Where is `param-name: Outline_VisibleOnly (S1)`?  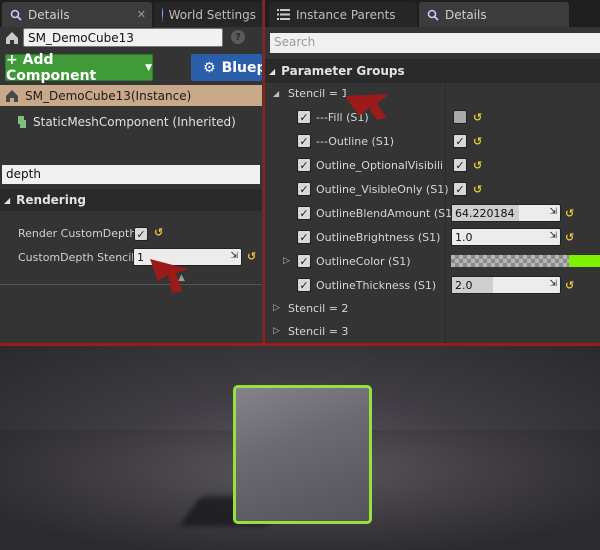
param-name: Outline_VisibleOnly (S1) is located at coordinates (382, 189).